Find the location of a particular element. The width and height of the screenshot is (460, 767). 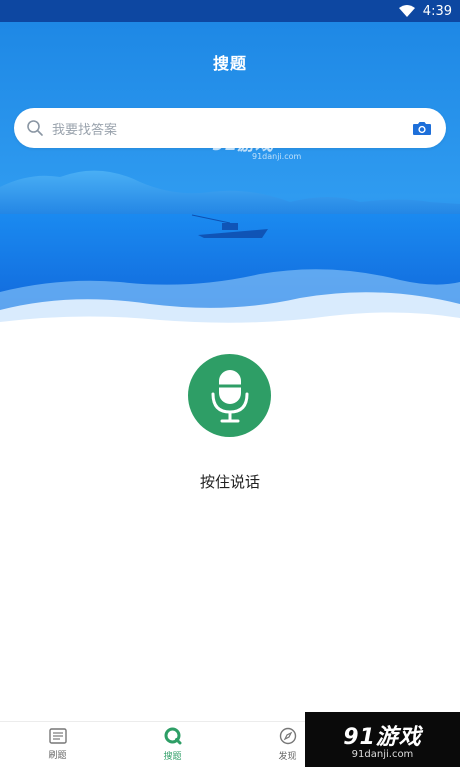

brand-corner-logo: 91游戏 91danji.com is located at coordinates (382, 739).